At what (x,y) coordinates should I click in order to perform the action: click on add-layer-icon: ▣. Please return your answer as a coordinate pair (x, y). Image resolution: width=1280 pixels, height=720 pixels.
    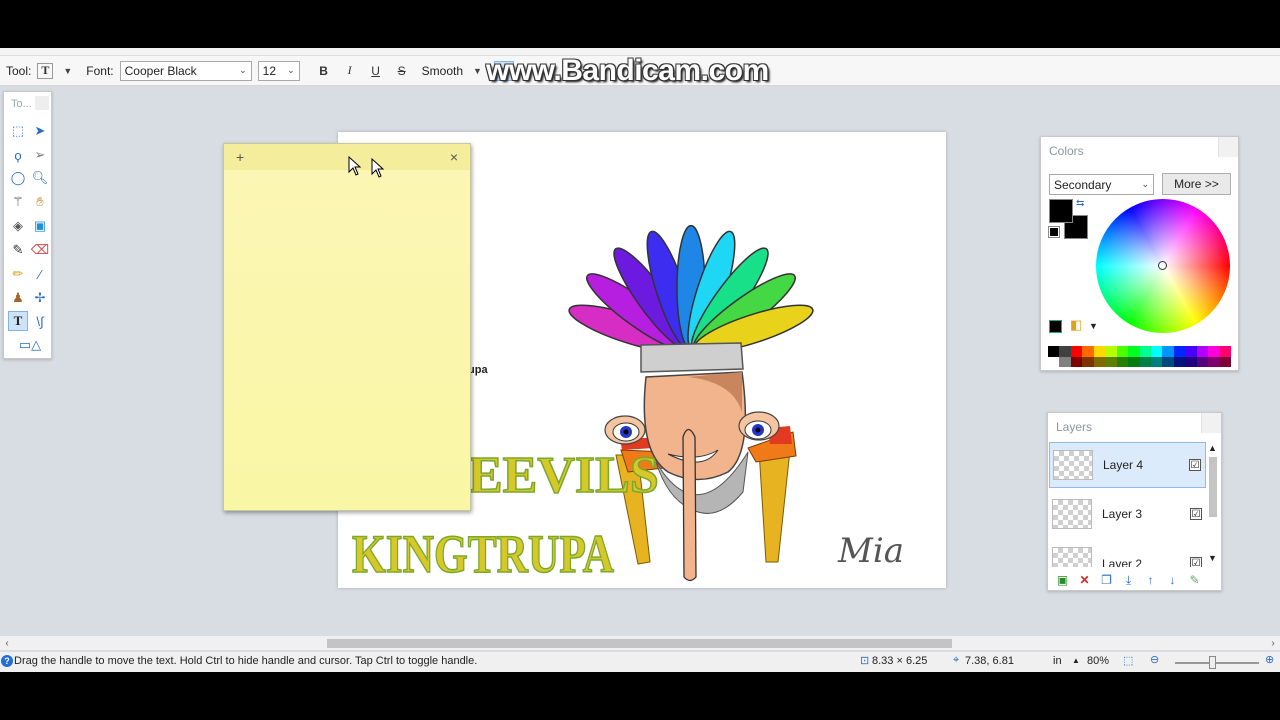
    Looking at the image, I should click on (1062, 580).